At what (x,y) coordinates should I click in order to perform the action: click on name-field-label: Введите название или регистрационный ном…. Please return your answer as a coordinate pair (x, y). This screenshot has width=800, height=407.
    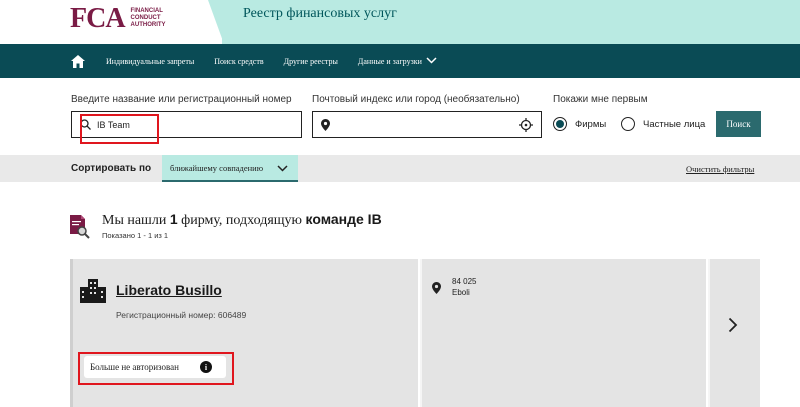
    Looking at the image, I should click on (181, 99).